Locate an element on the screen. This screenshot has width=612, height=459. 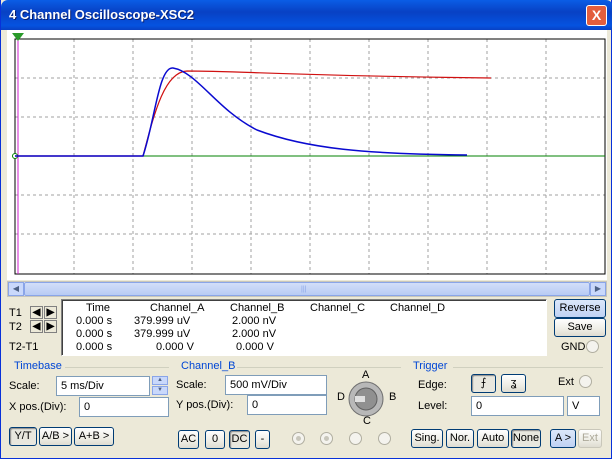
channel-divider is located at coordinates (319, 367).